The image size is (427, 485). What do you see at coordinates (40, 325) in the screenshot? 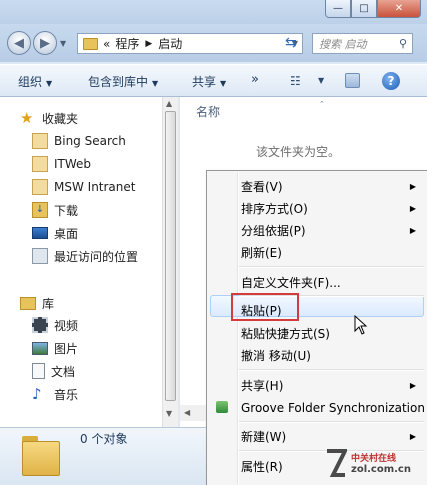
I see `video-icon` at bounding box center [40, 325].